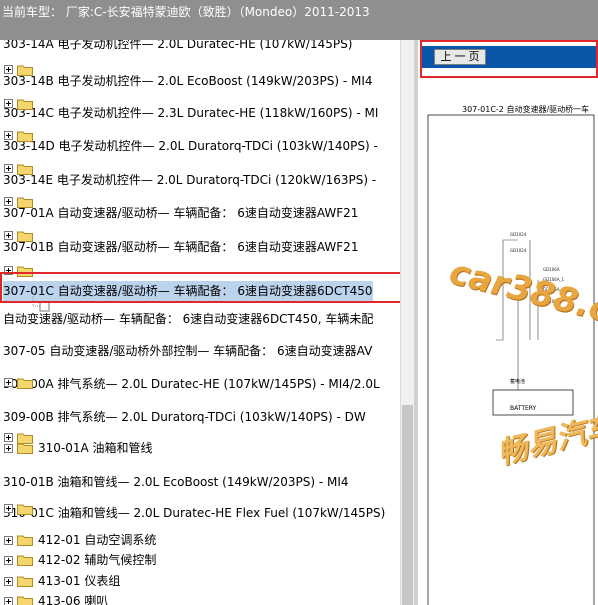 The width and height of the screenshot is (598, 605). What do you see at coordinates (517, 381) in the screenshot?
I see `relay-label: 蓄电池` at bounding box center [517, 381].